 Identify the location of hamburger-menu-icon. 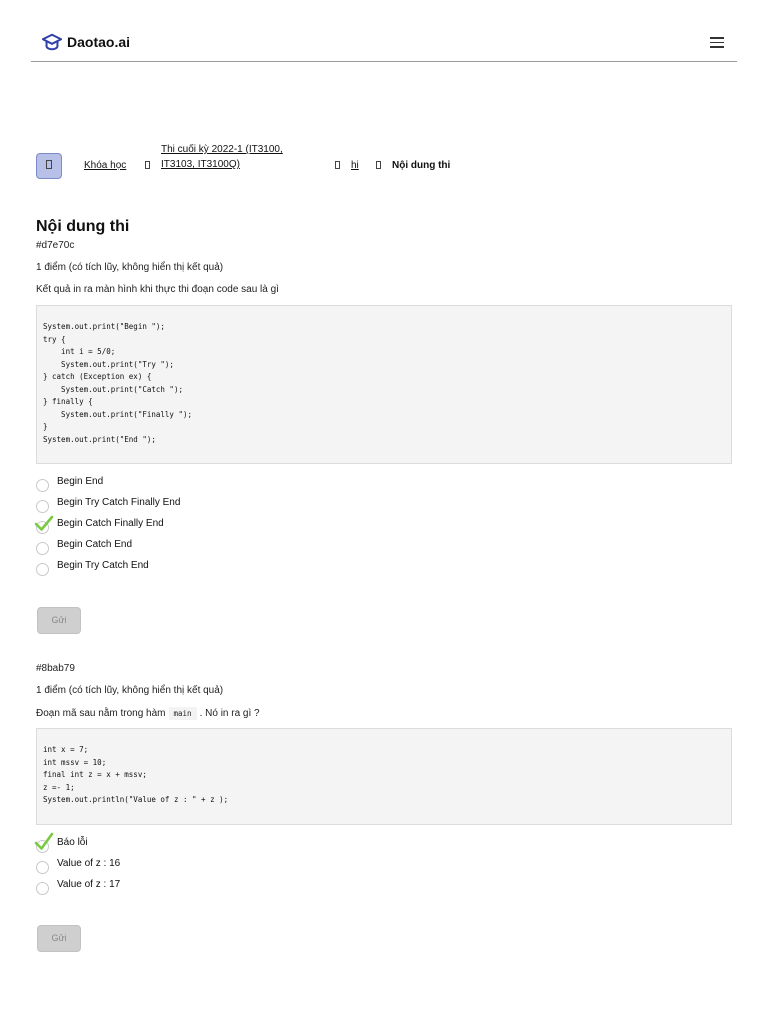
(717, 42).